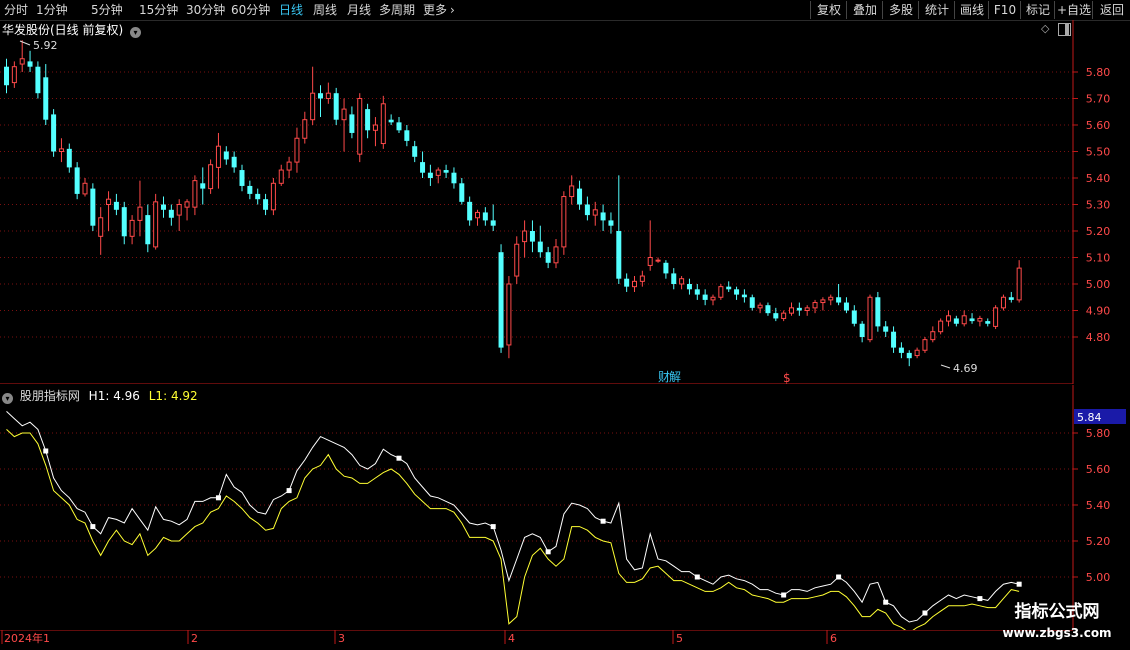 Image resolution: width=1130 pixels, height=650 pixels. What do you see at coordinates (291, 10) in the screenshot?
I see `period-tab-6: 日线` at bounding box center [291, 10].